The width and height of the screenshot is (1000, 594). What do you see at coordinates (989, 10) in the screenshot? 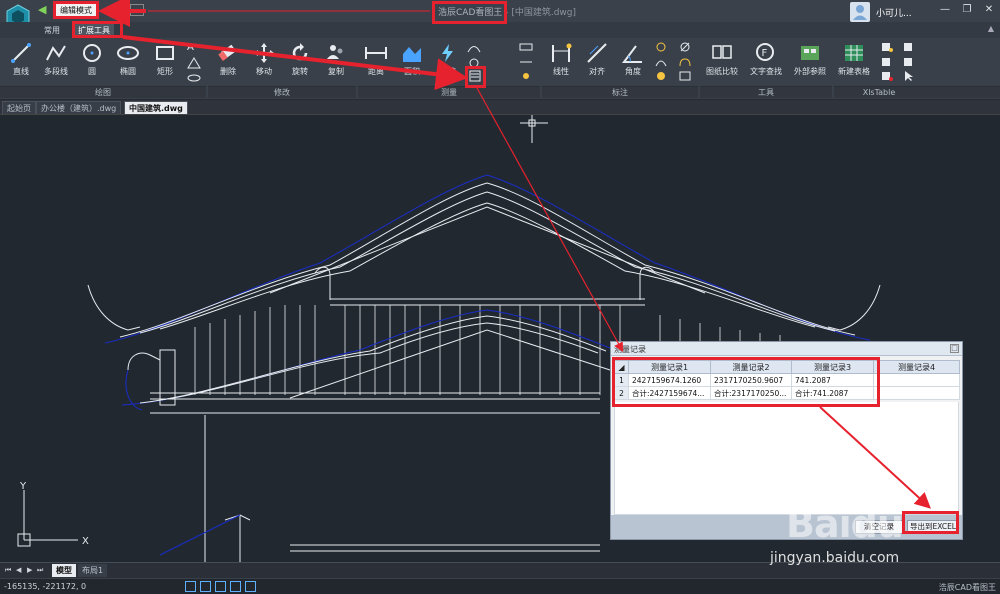
I see `close-icon: ✕` at bounding box center [989, 10].